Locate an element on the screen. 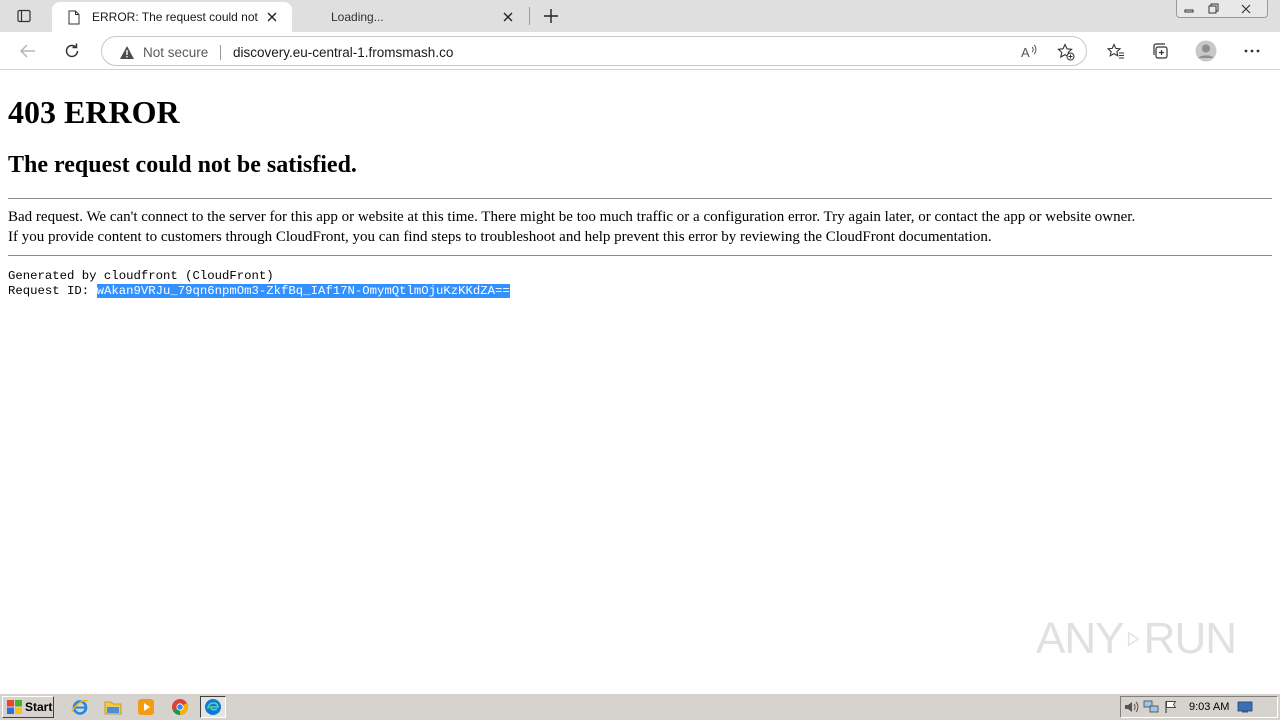  tab-actions-icon is located at coordinates (24, 16).